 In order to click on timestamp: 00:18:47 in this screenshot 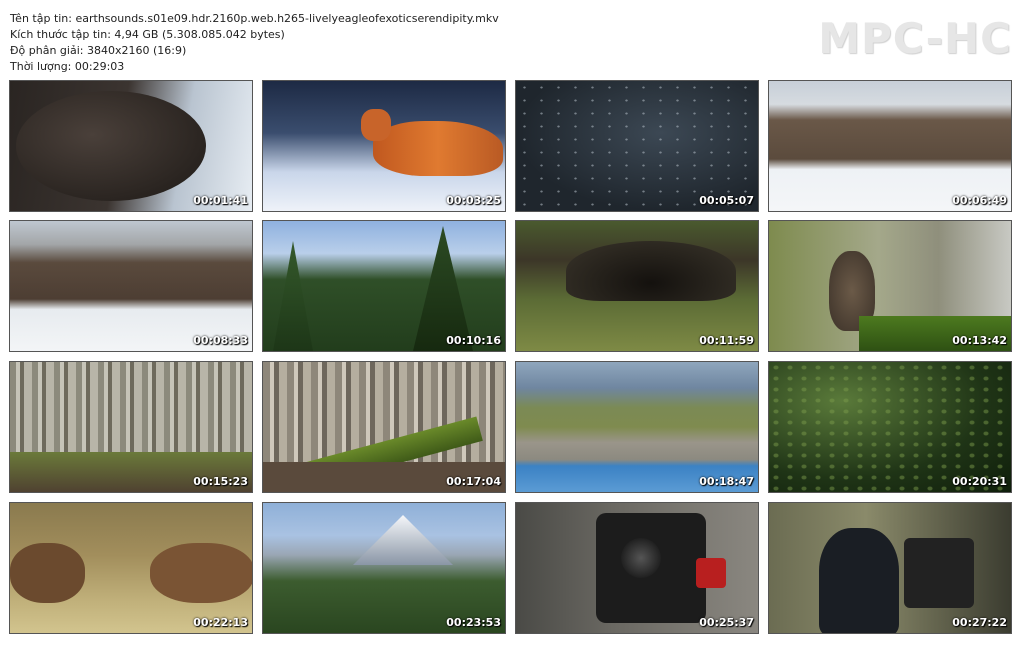, I will do `click(726, 481)`.